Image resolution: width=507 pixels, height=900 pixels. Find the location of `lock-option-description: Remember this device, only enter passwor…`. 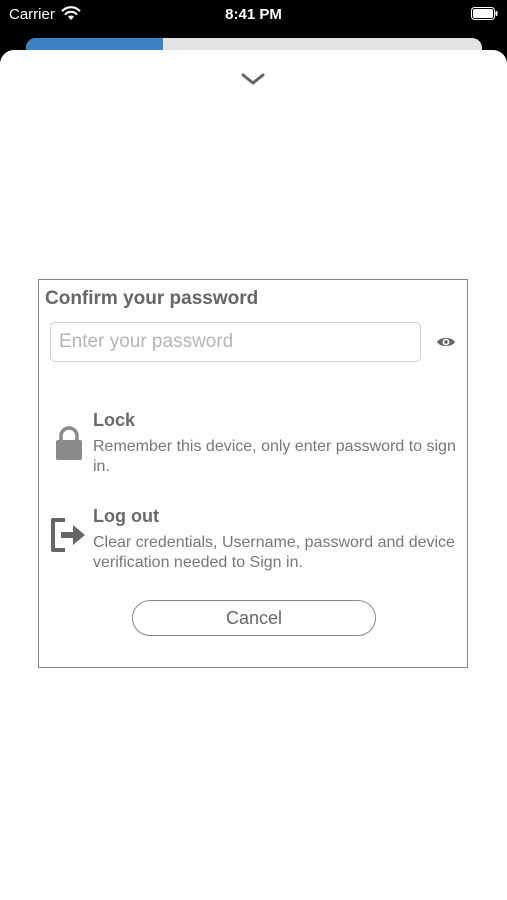

lock-option-description: Remember this device, only enter passwor… is located at coordinates (274, 456).